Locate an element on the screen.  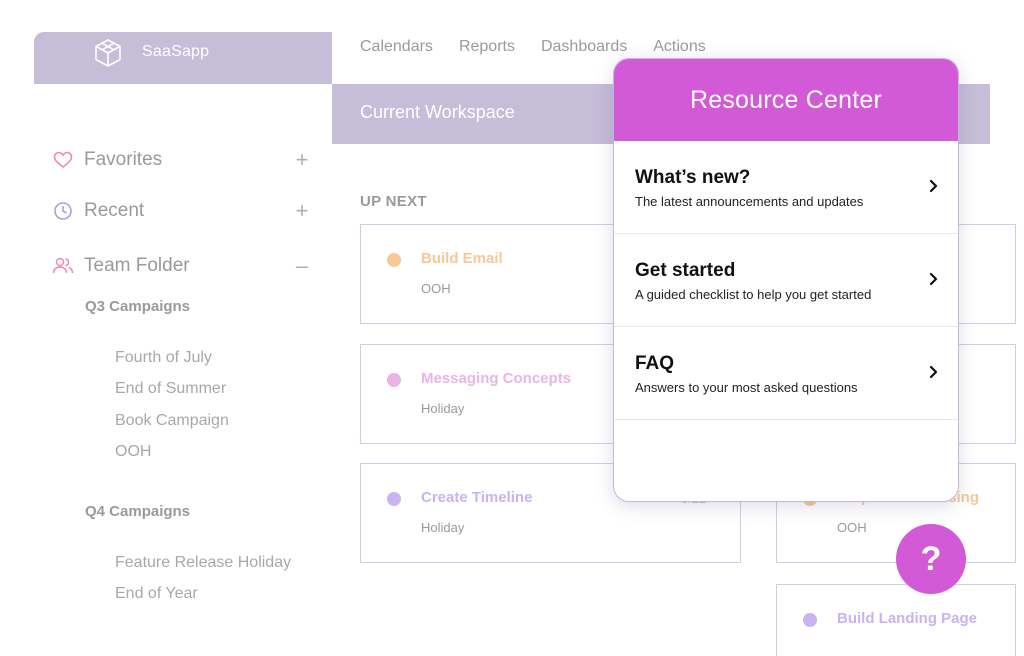
brand-bar: SaaSapp is located at coordinates (183, 58).